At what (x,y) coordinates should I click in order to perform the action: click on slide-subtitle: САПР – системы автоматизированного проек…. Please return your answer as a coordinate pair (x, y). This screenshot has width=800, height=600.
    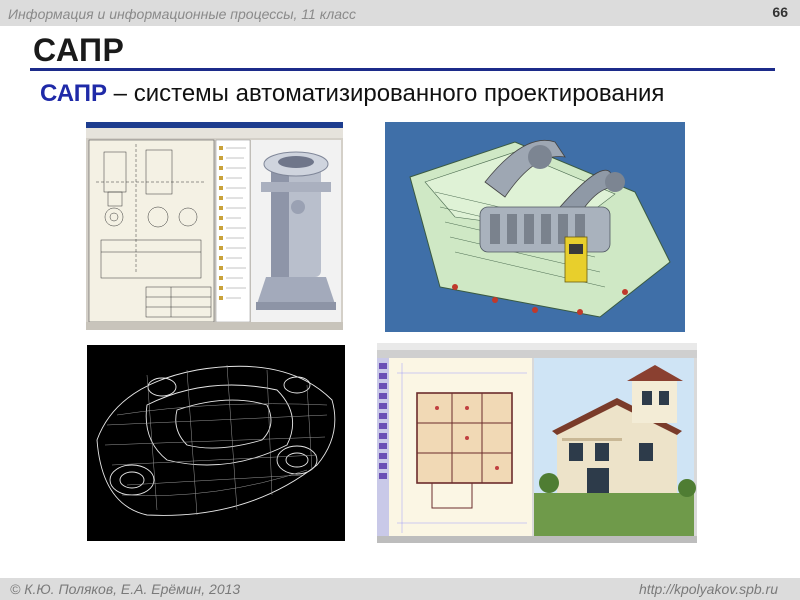
    Looking at the image, I should click on (352, 94).